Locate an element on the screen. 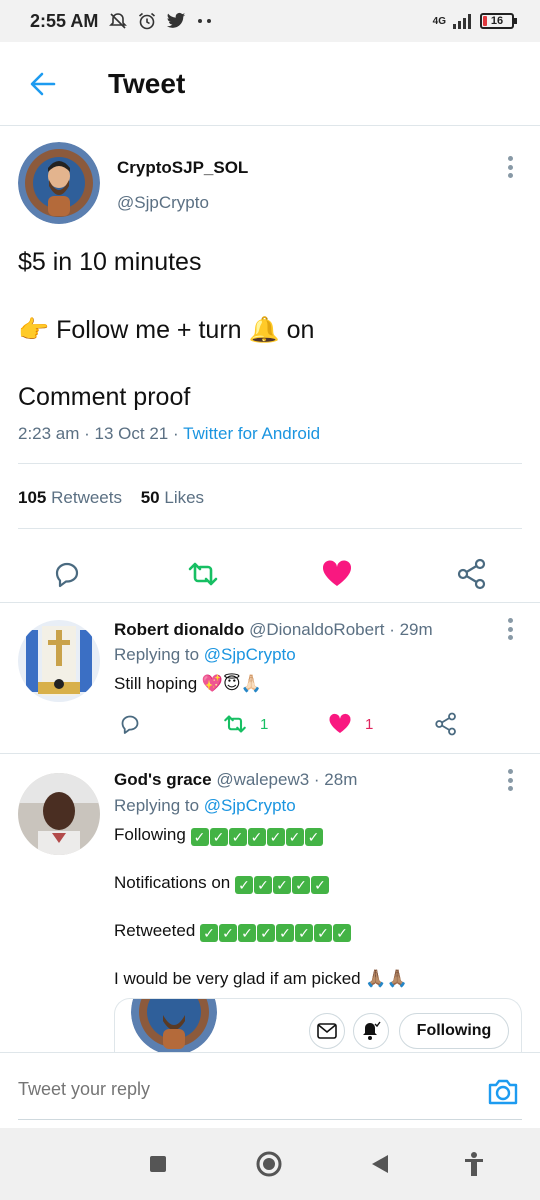 Image resolution: width=540 pixels, height=1200 pixels. check-emojis: ✓ ✓ ✓ ✓ ✓ ✓ ✓ is located at coordinates (257, 835).